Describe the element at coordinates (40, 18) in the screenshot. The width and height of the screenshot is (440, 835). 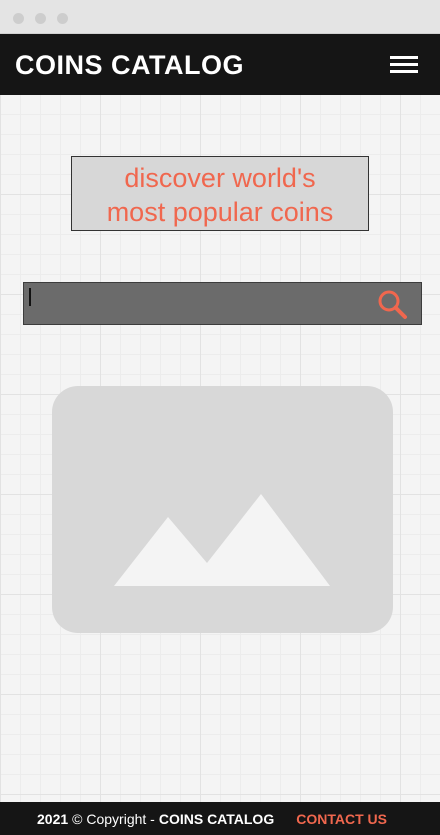
I see `window-minimize-dot` at that location.